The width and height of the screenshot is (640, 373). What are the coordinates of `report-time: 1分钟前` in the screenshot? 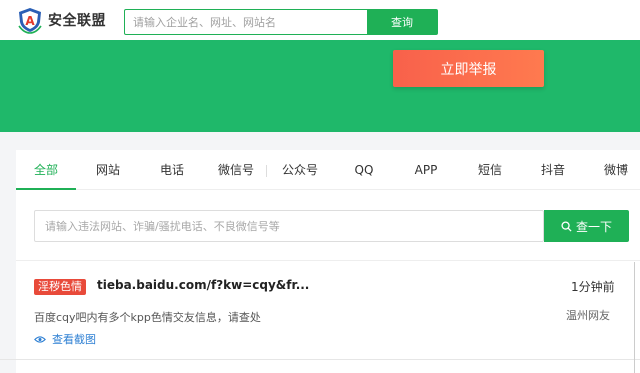 It's located at (593, 287).